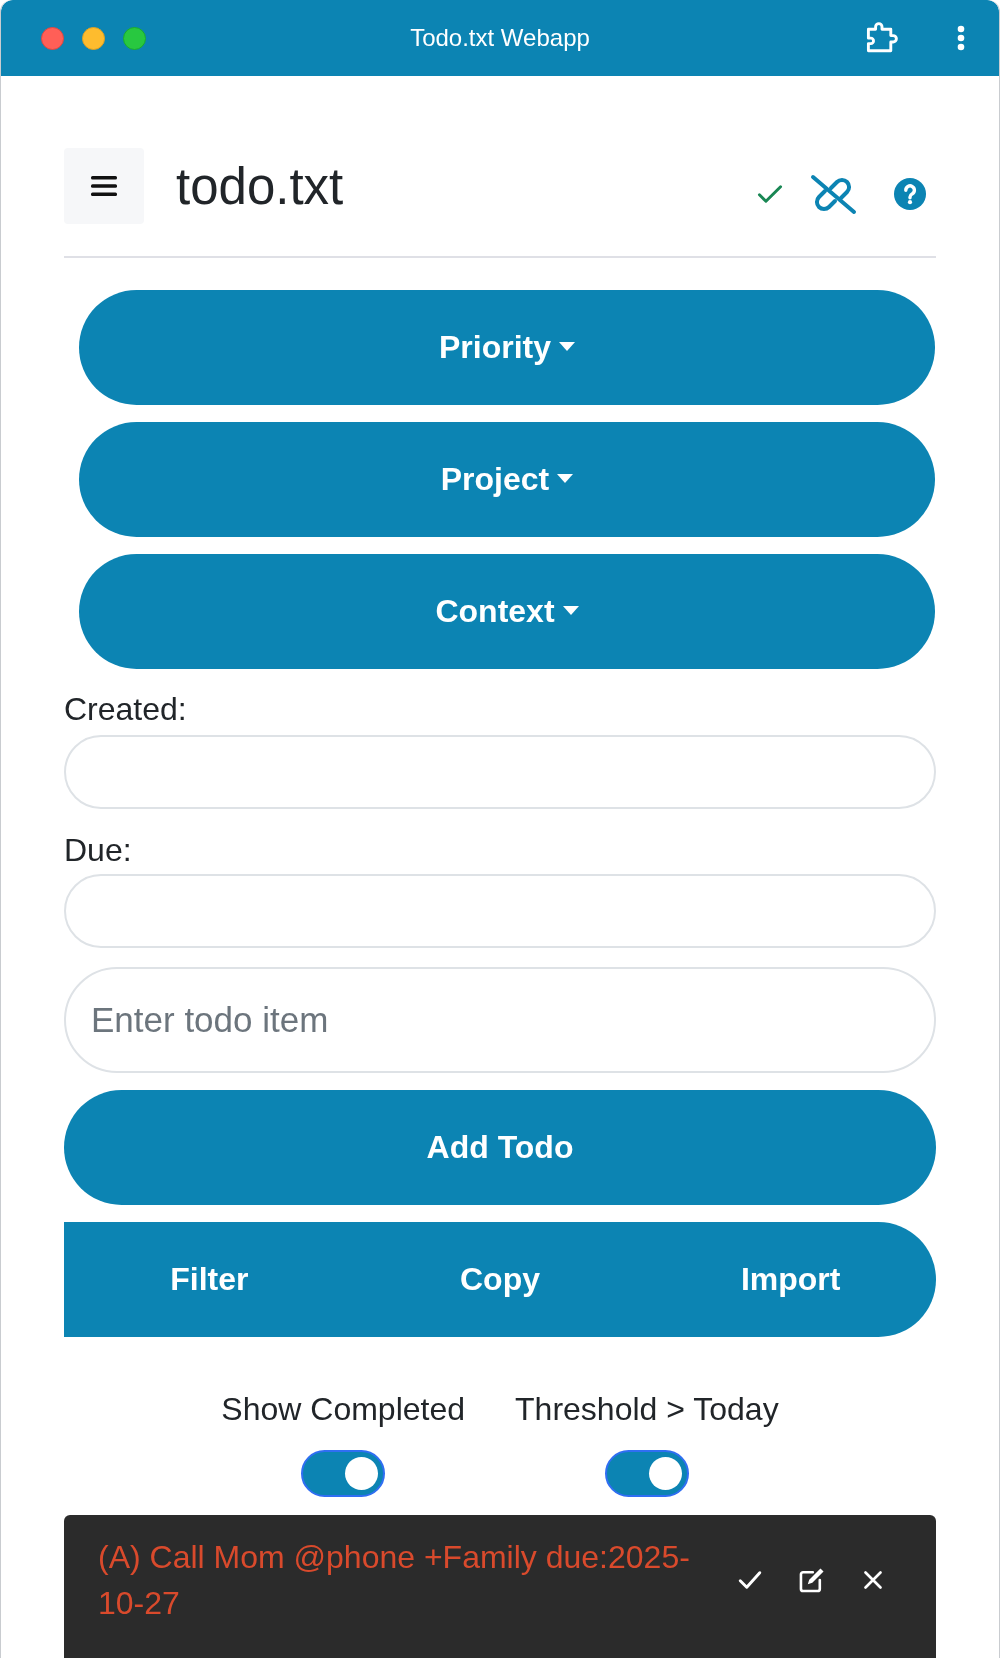  What do you see at coordinates (873, 1580) in the screenshot?
I see `close-icon` at bounding box center [873, 1580].